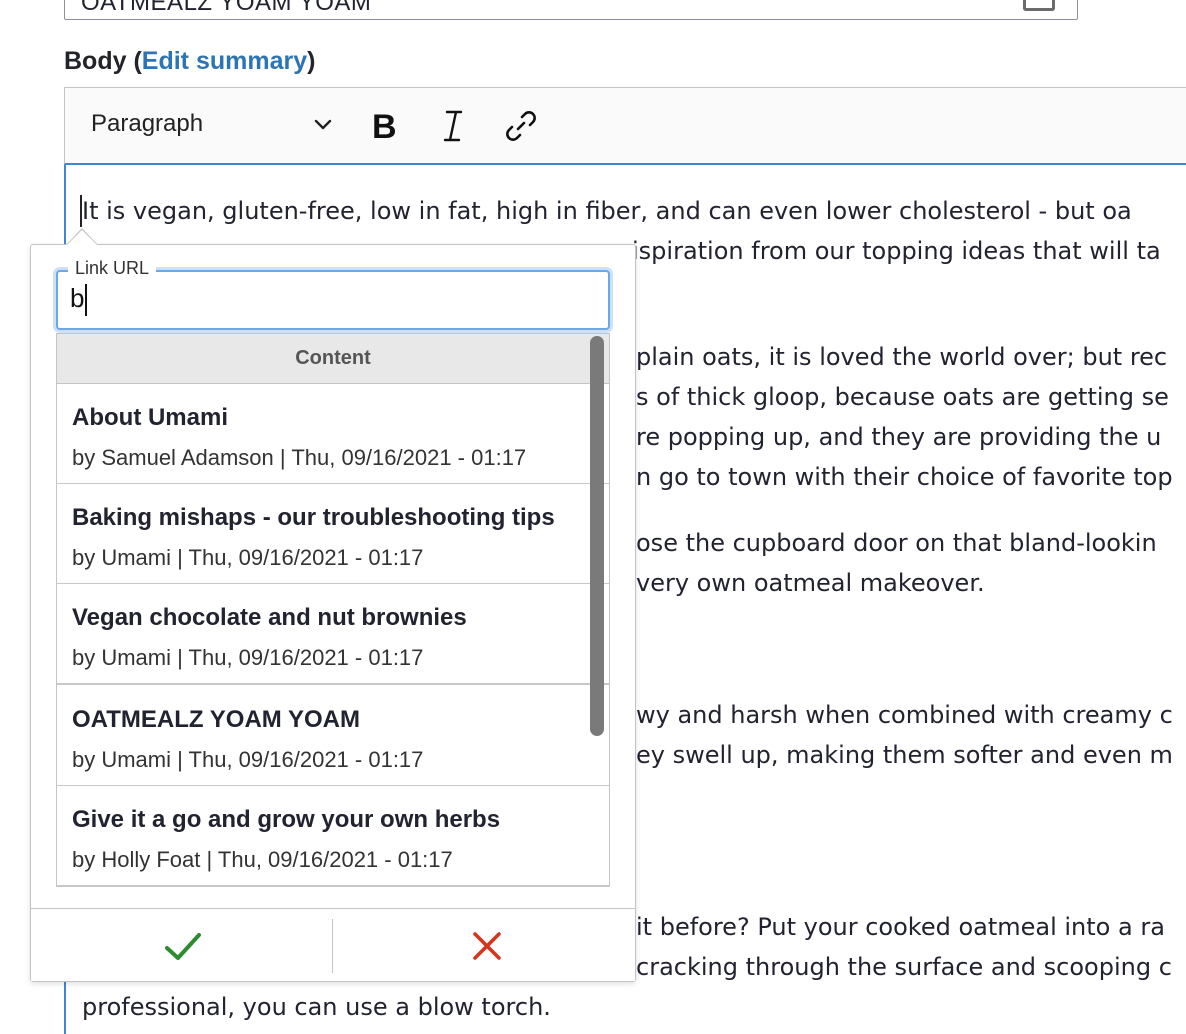 This screenshot has width=1186, height=1034. I want to click on result-title: Give it a go and grow your own herbs, so click(286, 819).